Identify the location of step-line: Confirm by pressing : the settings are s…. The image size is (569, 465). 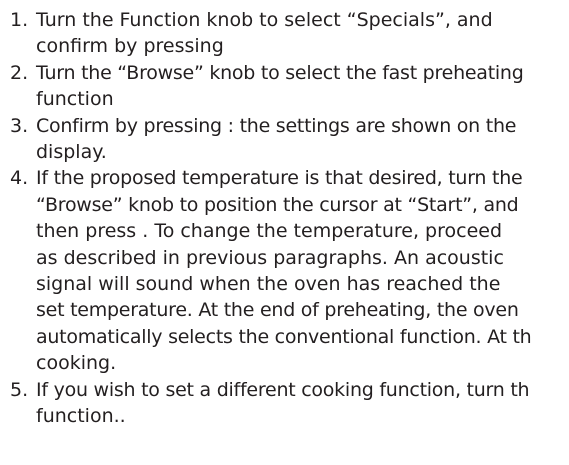
(276, 125).